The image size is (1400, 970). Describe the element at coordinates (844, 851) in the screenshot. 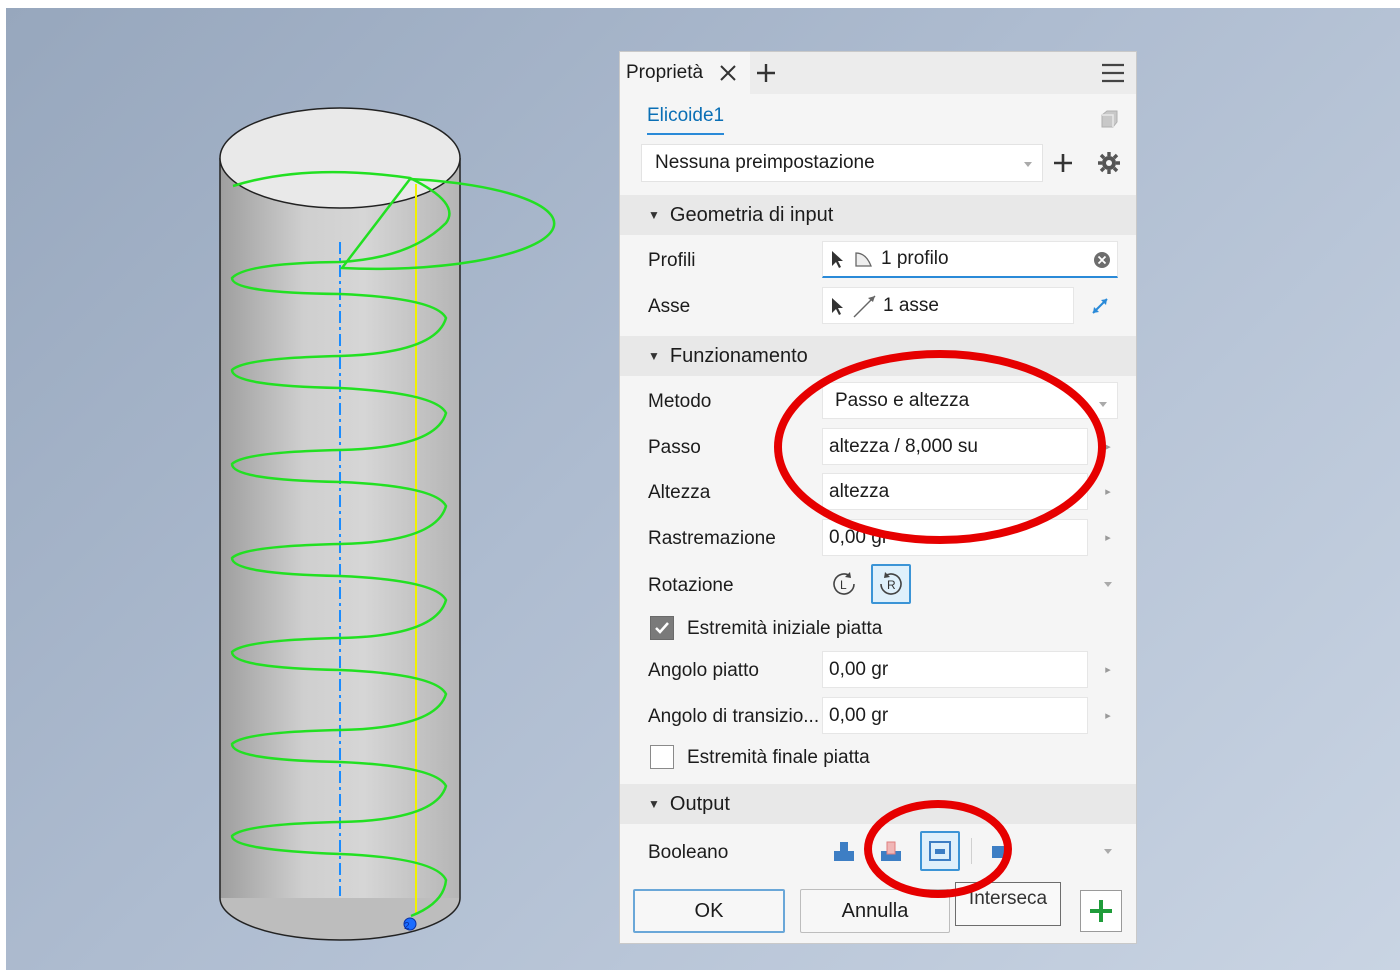

I see `join-icon` at that location.